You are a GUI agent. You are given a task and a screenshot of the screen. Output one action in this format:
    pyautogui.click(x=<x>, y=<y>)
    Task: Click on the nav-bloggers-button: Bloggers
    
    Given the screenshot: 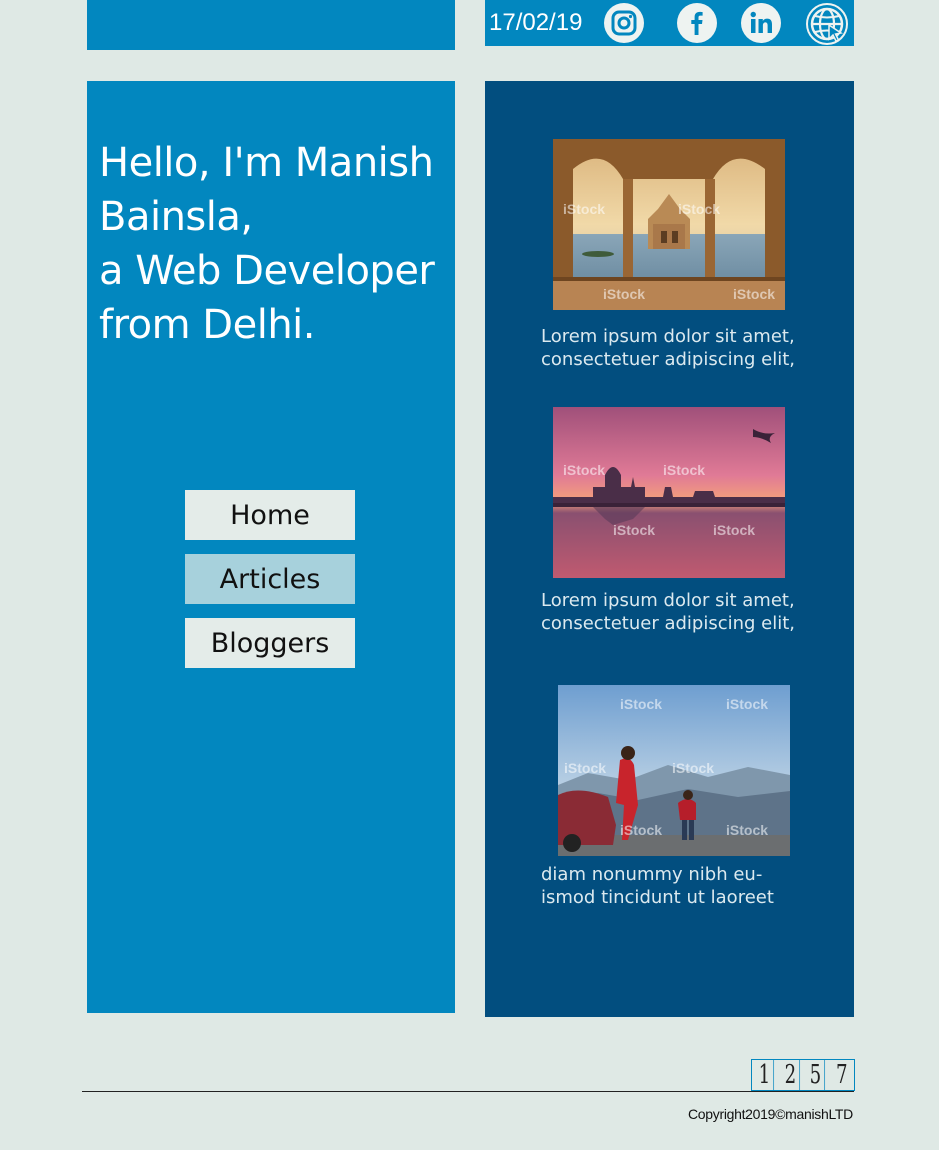 What is the action you would take?
    pyautogui.click(x=270, y=643)
    